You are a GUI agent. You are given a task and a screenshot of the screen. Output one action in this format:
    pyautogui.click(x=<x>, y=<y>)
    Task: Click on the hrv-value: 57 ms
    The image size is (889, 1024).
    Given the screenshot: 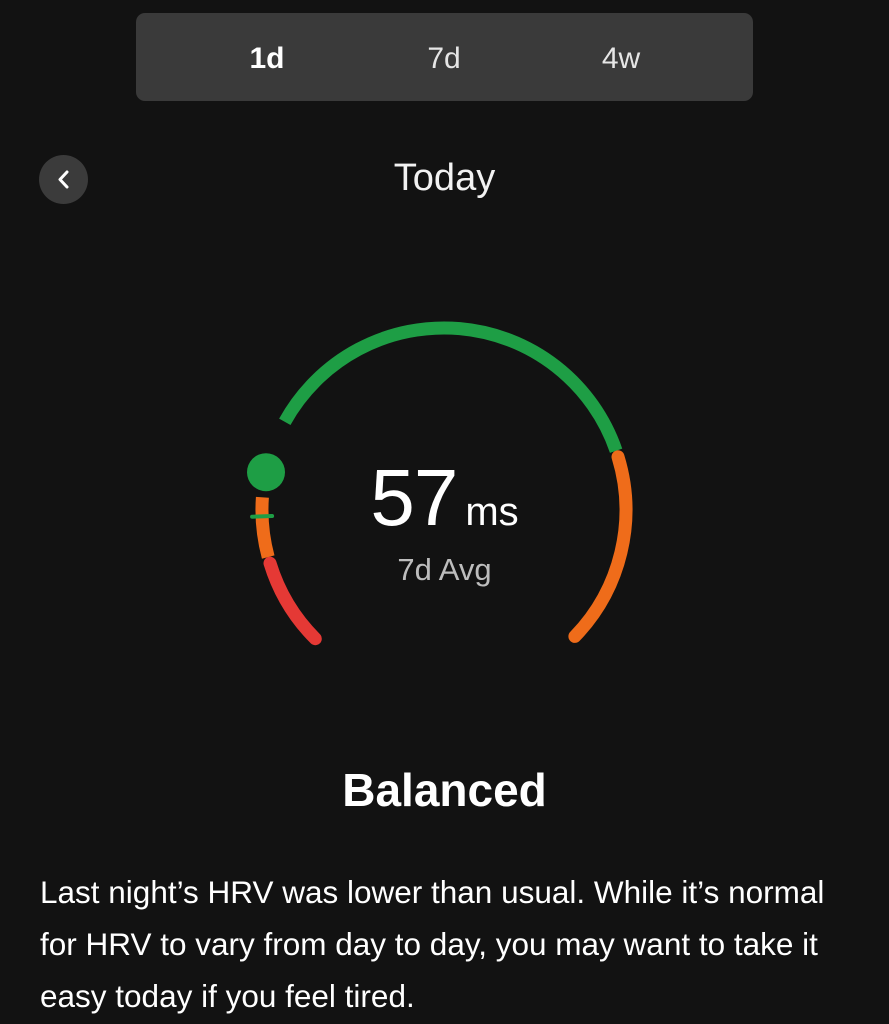 What is the action you would take?
    pyautogui.click(x=444, y=498)
    